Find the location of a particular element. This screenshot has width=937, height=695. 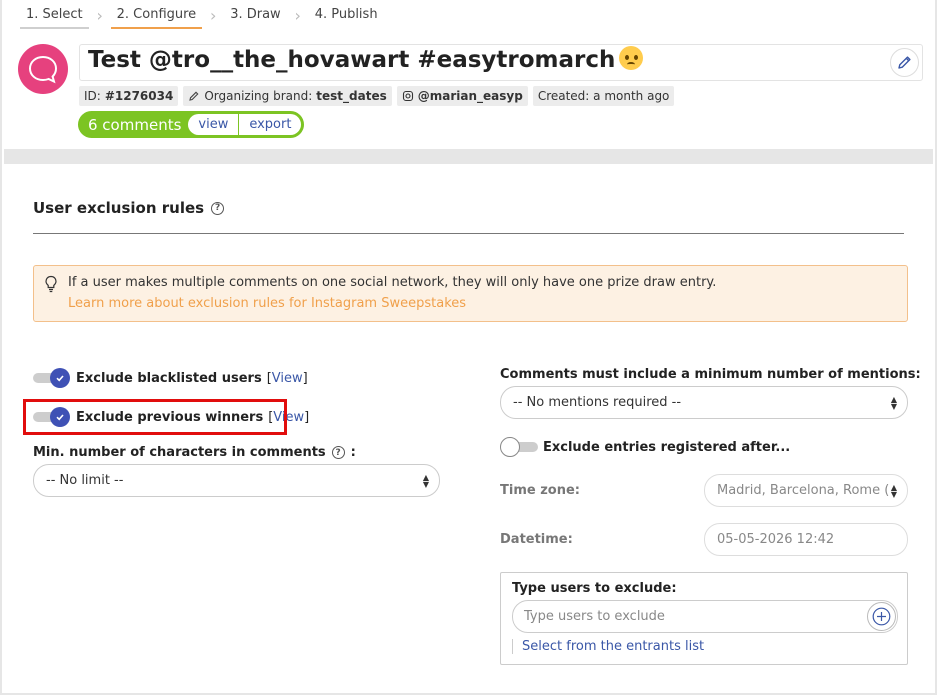

view-blacklist-text: View is located at coordinates (287, 378).